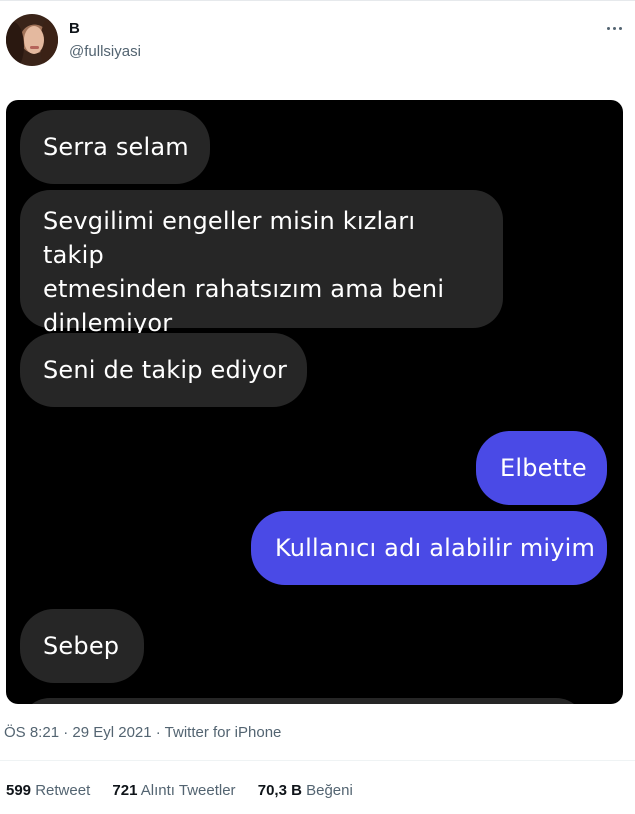  I want to click on more-horizontal-icon, so click(614, 28).